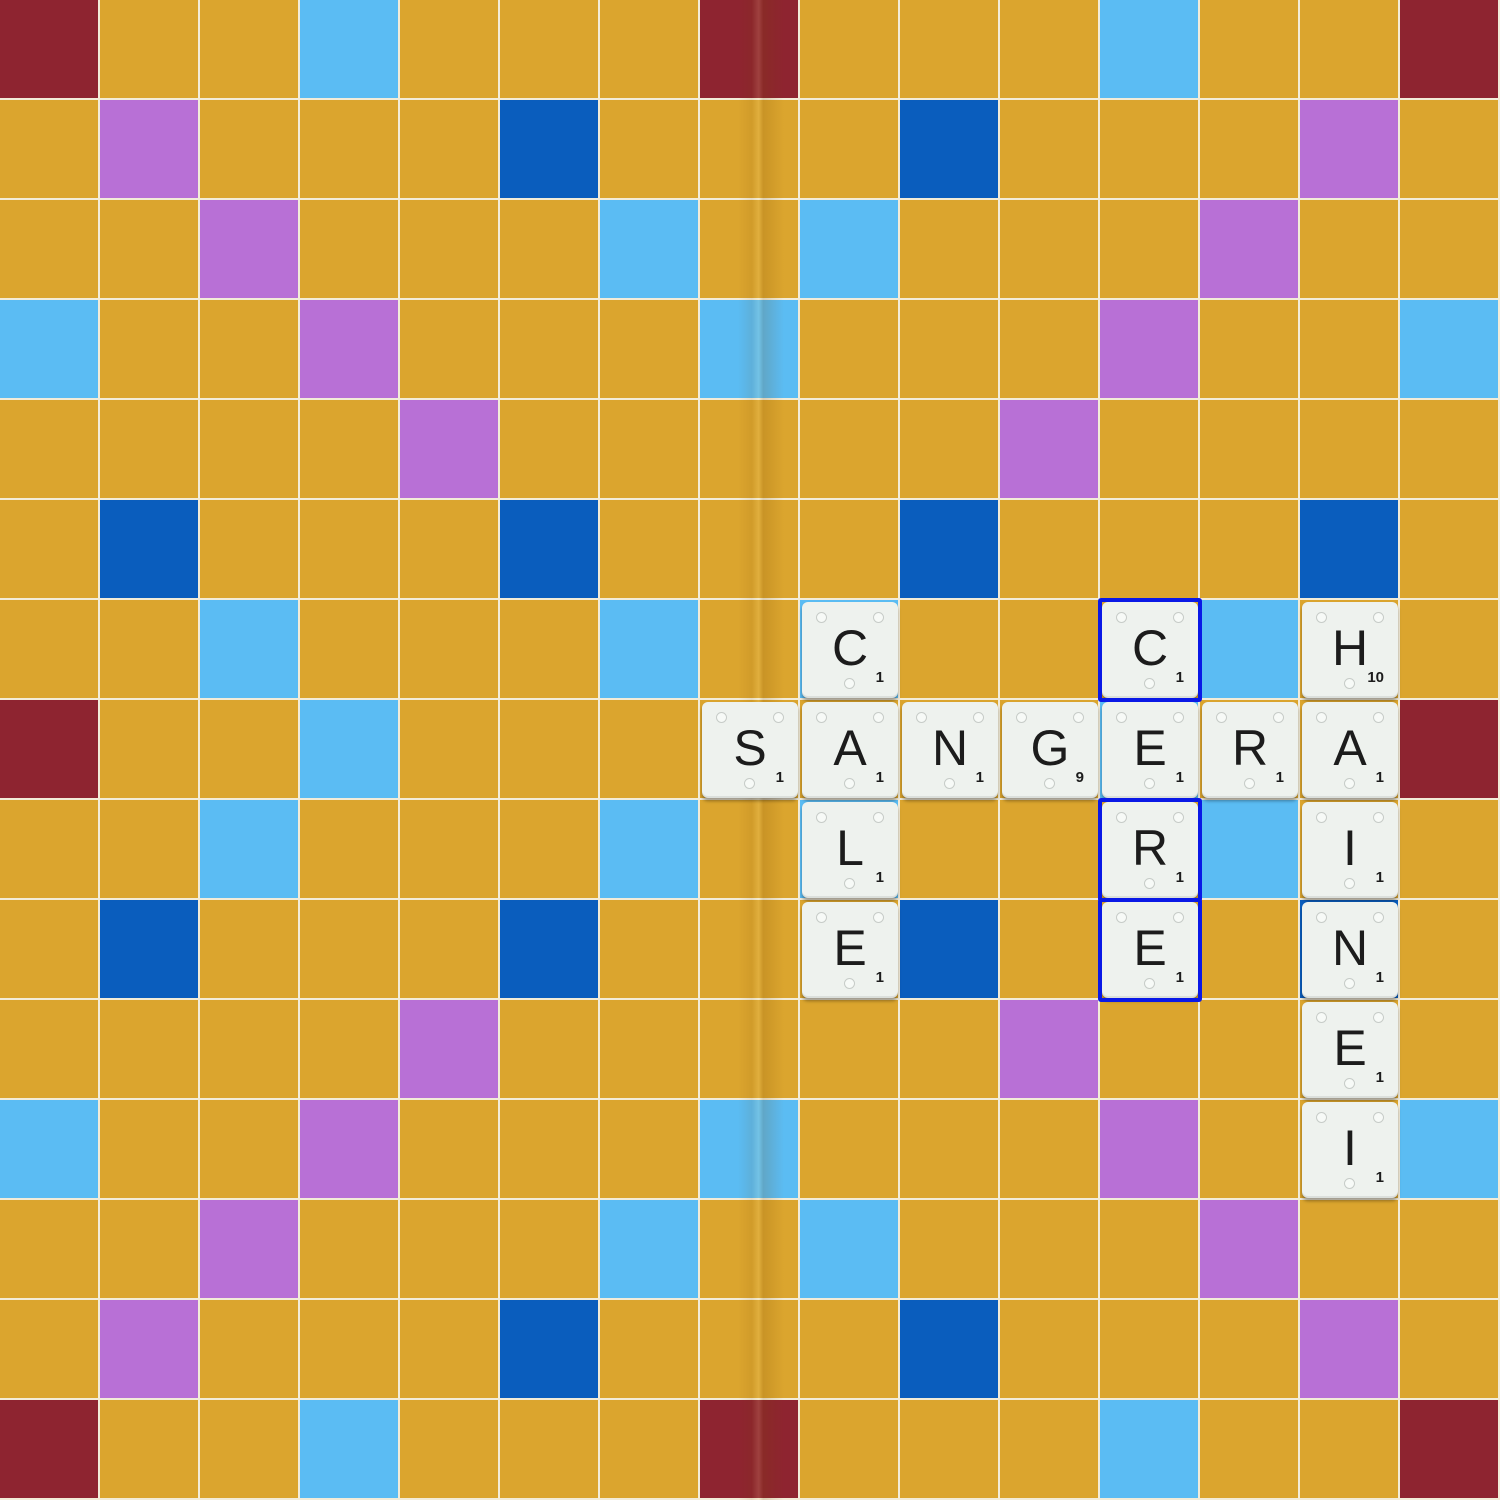  Describe the element at coordinates (1350, 650) in the screenshot. I see `letter-tile: H 10` at that location.